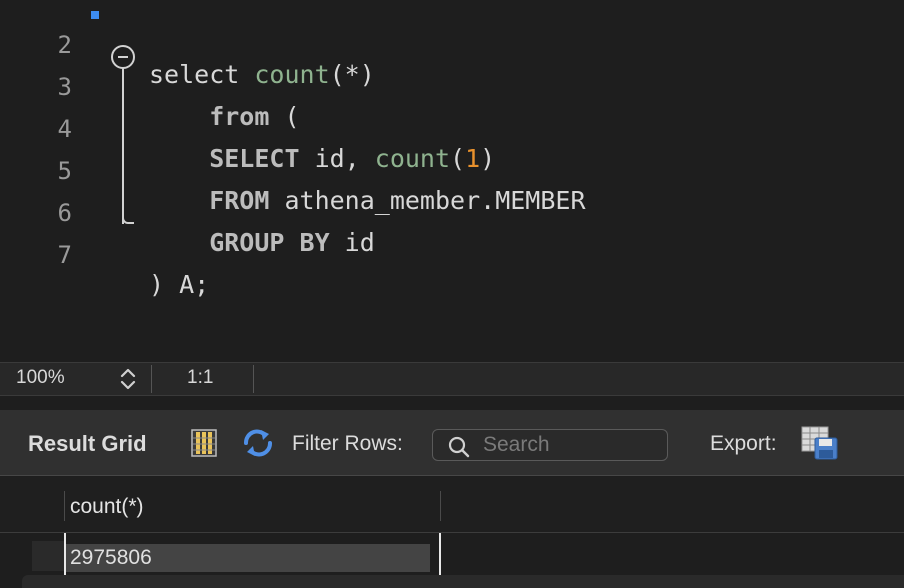 Image resolution: width=904 pixels, height=588 pixels. I want to click on cursor-position: 1:1, so click(200, 377).